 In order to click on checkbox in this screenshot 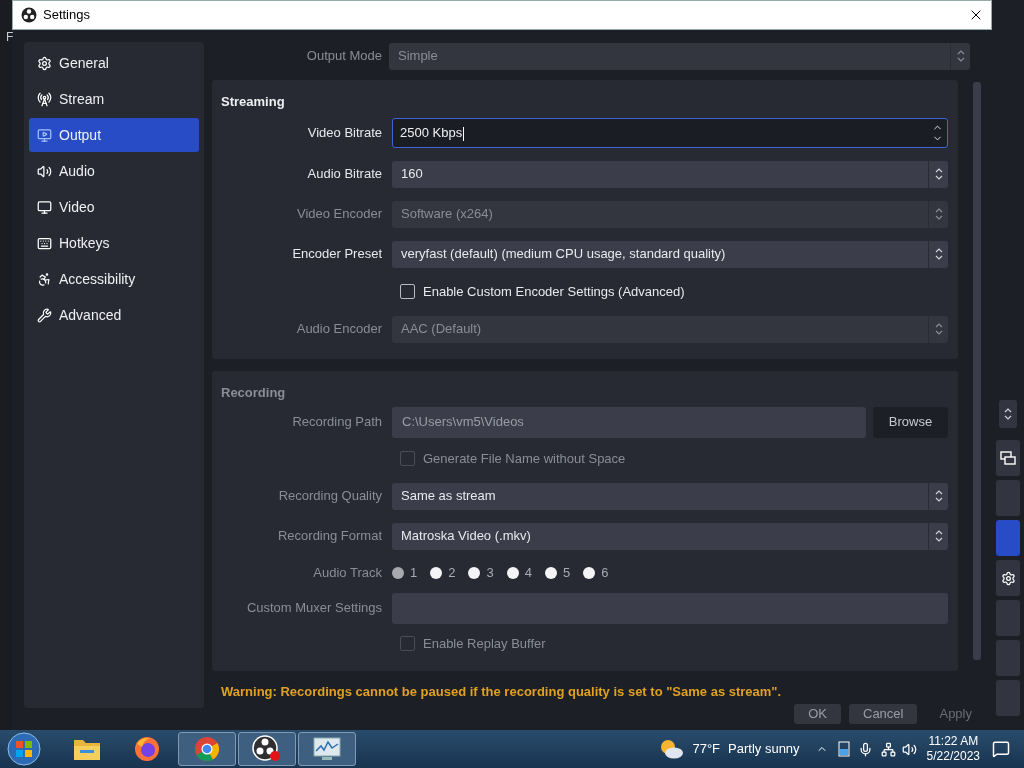, I will do `click(407, 291)`.